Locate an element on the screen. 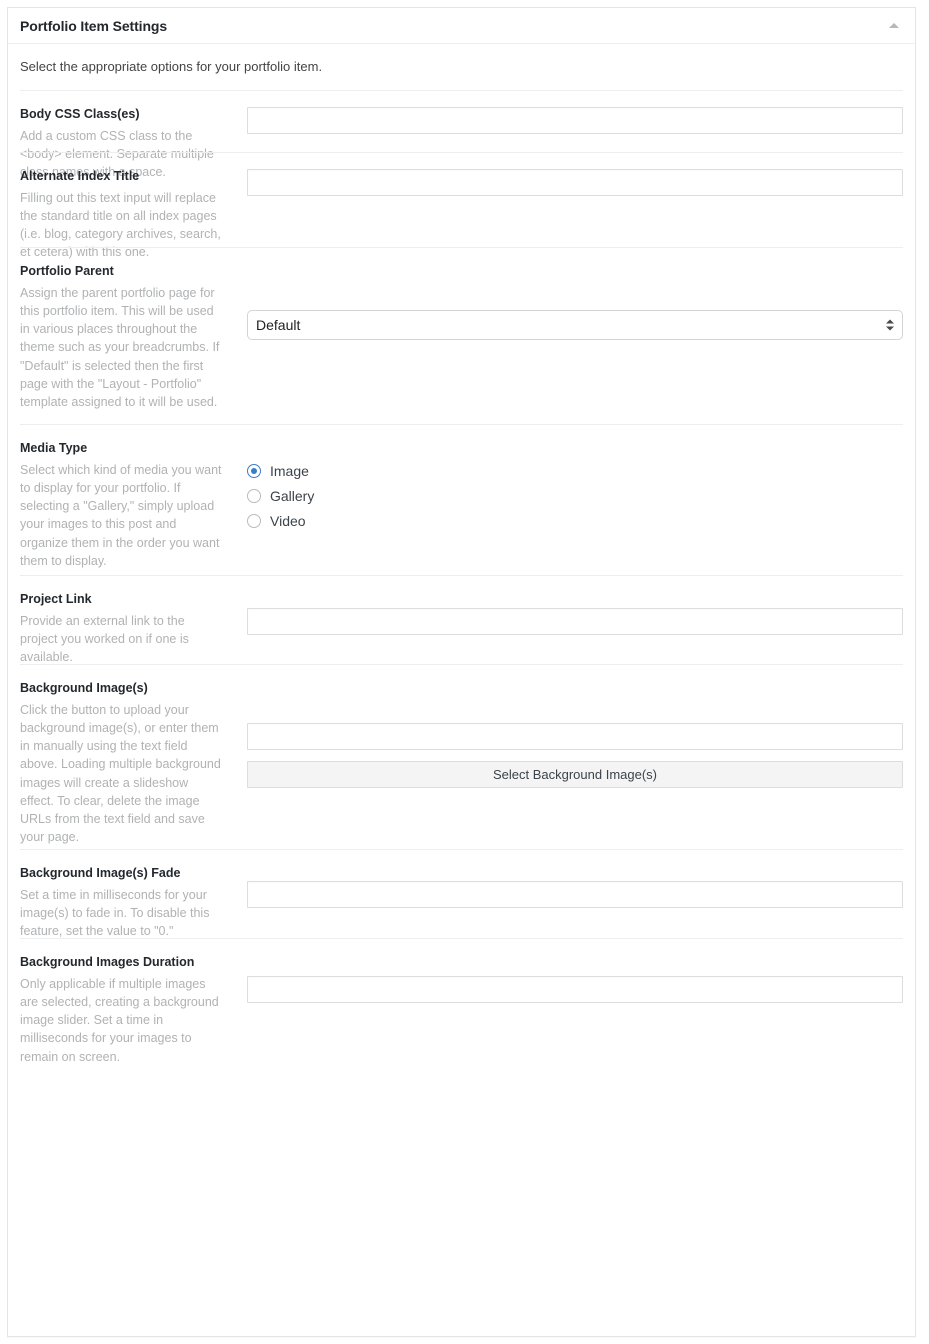 The width and height of the screenshot is (929, 1344). field-title: Media Type is located at coordinates (54, 448).